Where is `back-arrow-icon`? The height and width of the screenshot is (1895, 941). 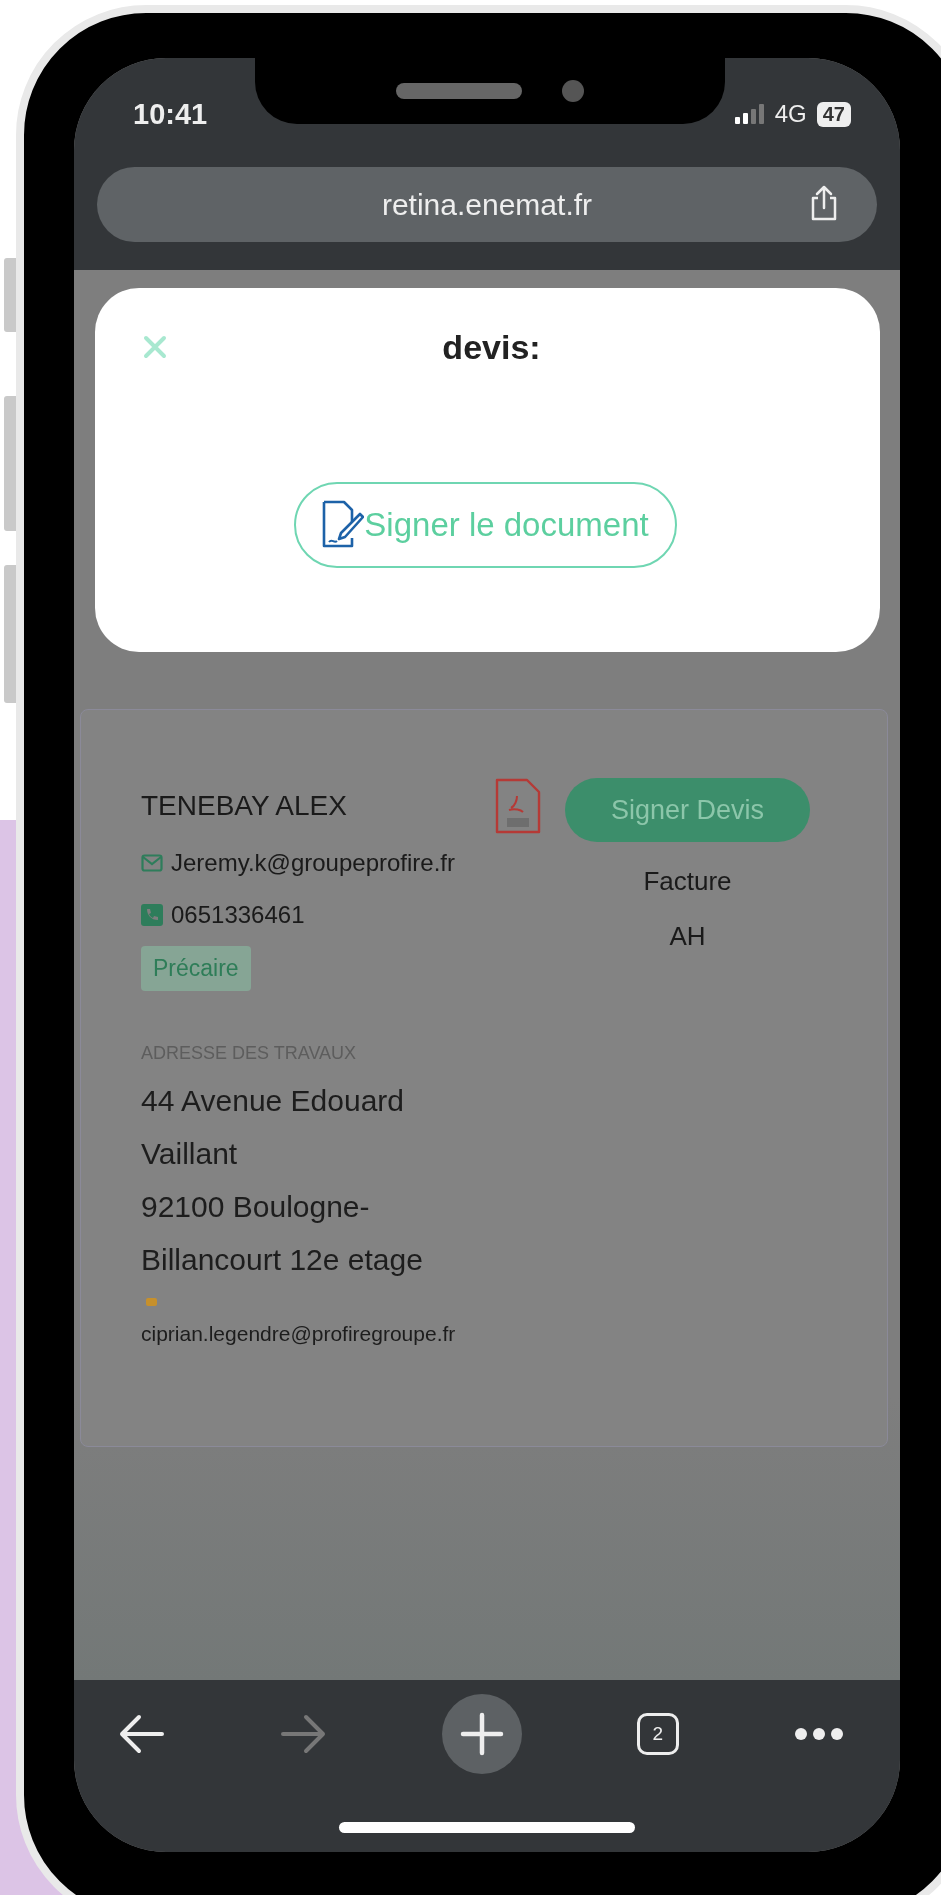 back-arrow-icon is located at coordinates (142, 1734).